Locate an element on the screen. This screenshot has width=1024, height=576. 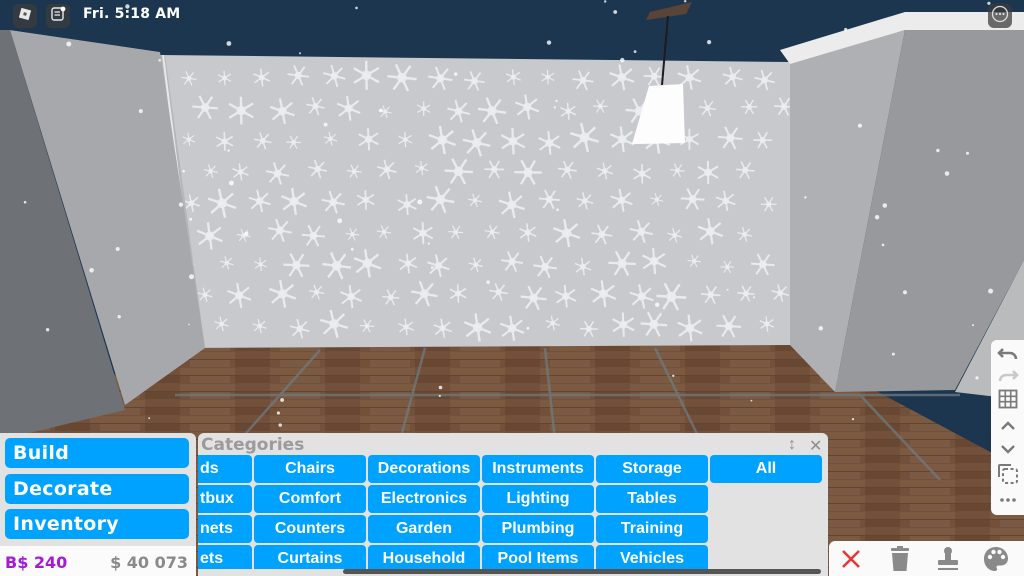
more-icon is located at coordinates (1008, 500).